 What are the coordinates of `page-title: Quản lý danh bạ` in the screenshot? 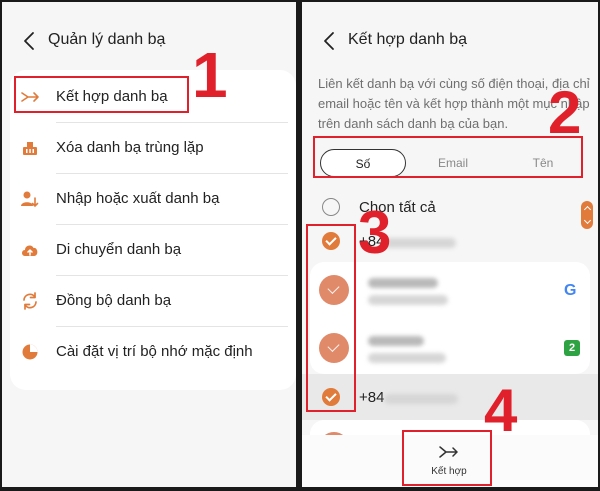 It's located at (107, 39).